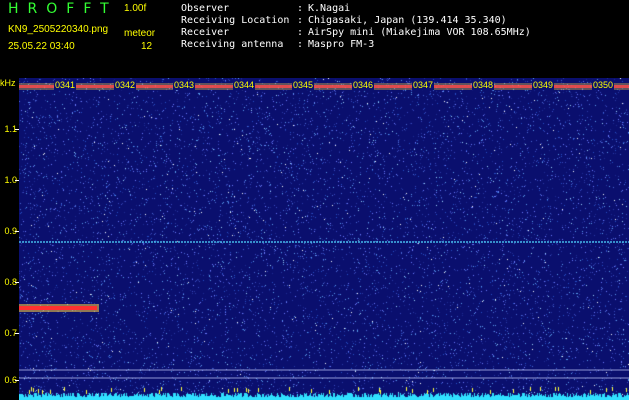 The image size is (629, 400). I want to click on meteor-echo, so click(58, 308).